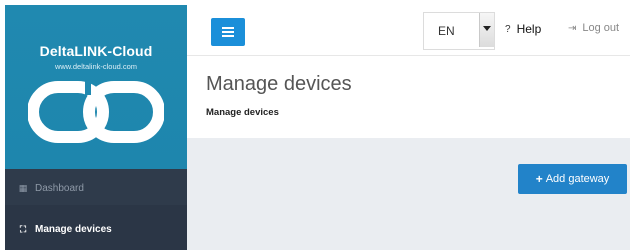  Describe the element at coordinates (539, 179) in the screenshot. I see `plus-icon: +` at that location.